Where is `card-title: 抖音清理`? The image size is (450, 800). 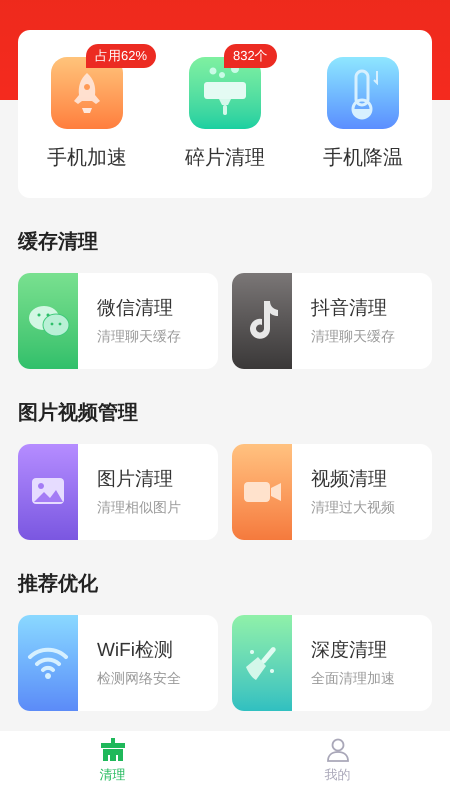 card-title: 抖音清理 is located at coordinates (349, 309).